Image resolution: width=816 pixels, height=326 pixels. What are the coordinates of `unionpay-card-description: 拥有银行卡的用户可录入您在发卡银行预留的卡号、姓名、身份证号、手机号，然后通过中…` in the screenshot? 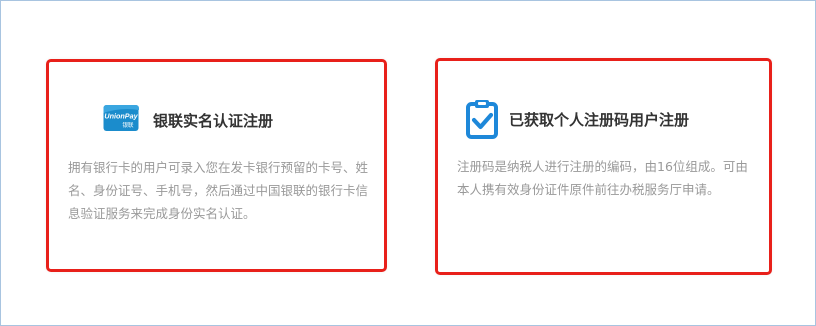 It's located at (218, 190).